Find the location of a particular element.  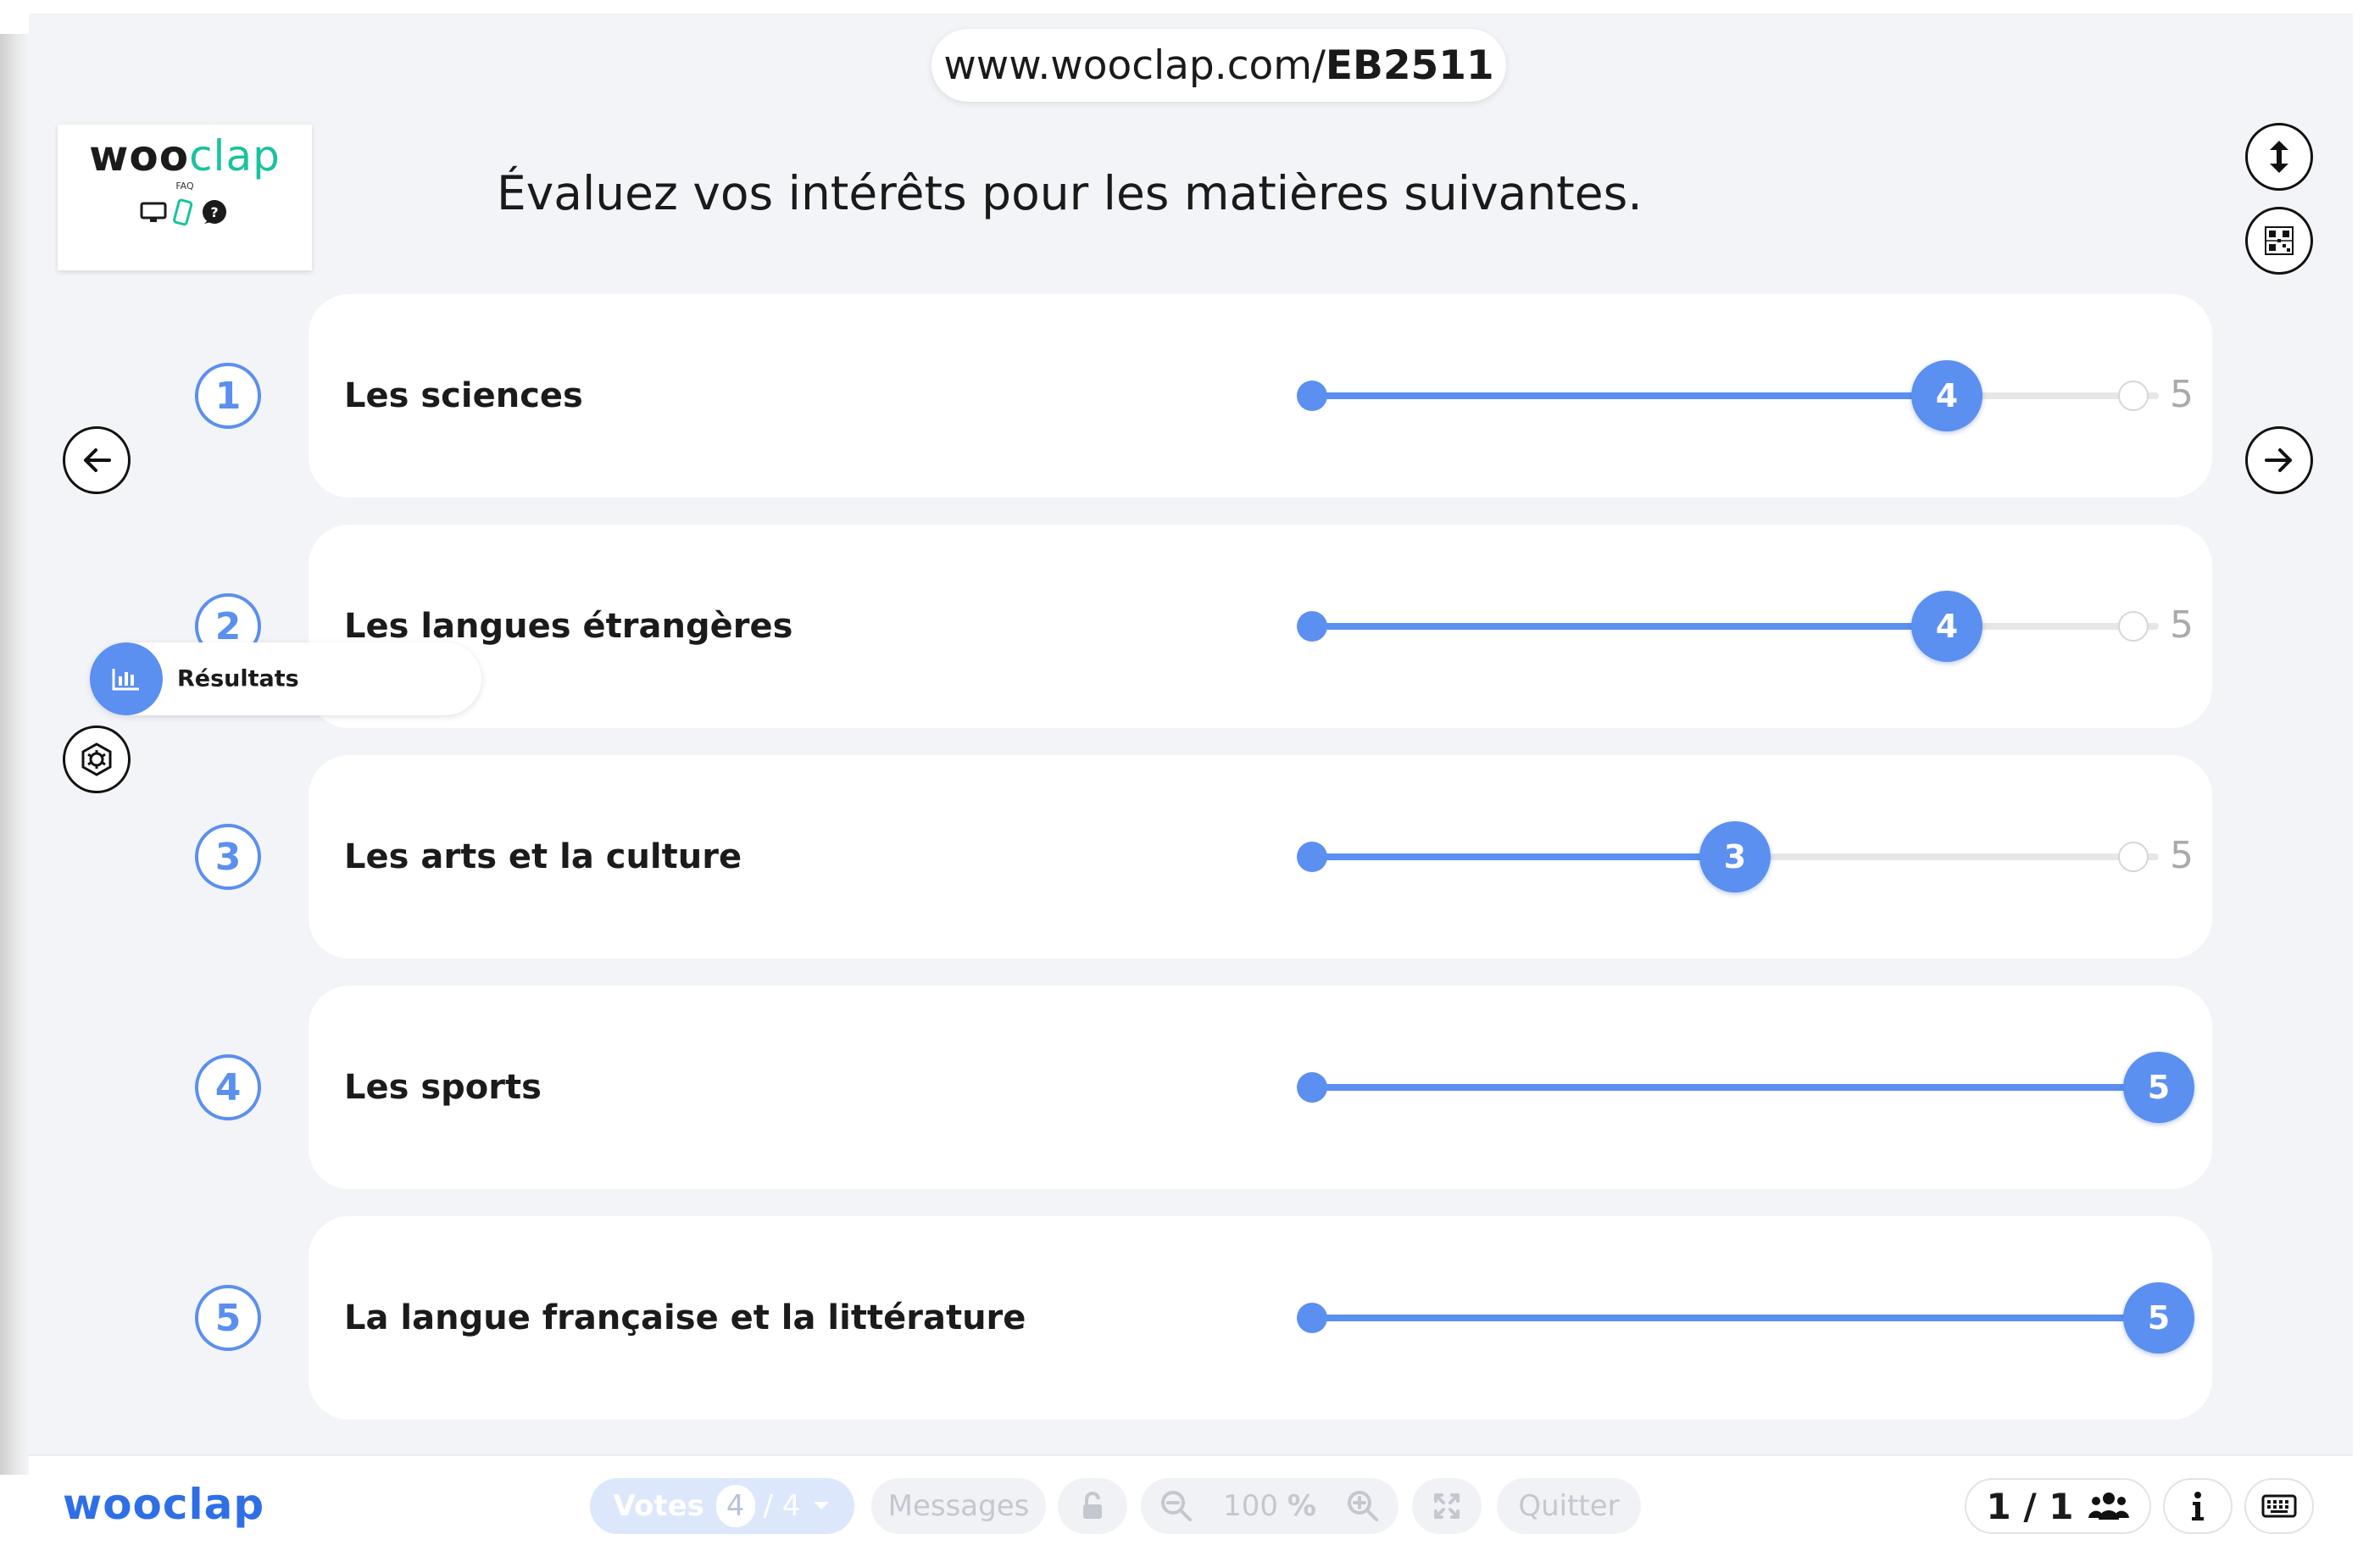

unlock-icon is located at coordinates (1093, 1505).